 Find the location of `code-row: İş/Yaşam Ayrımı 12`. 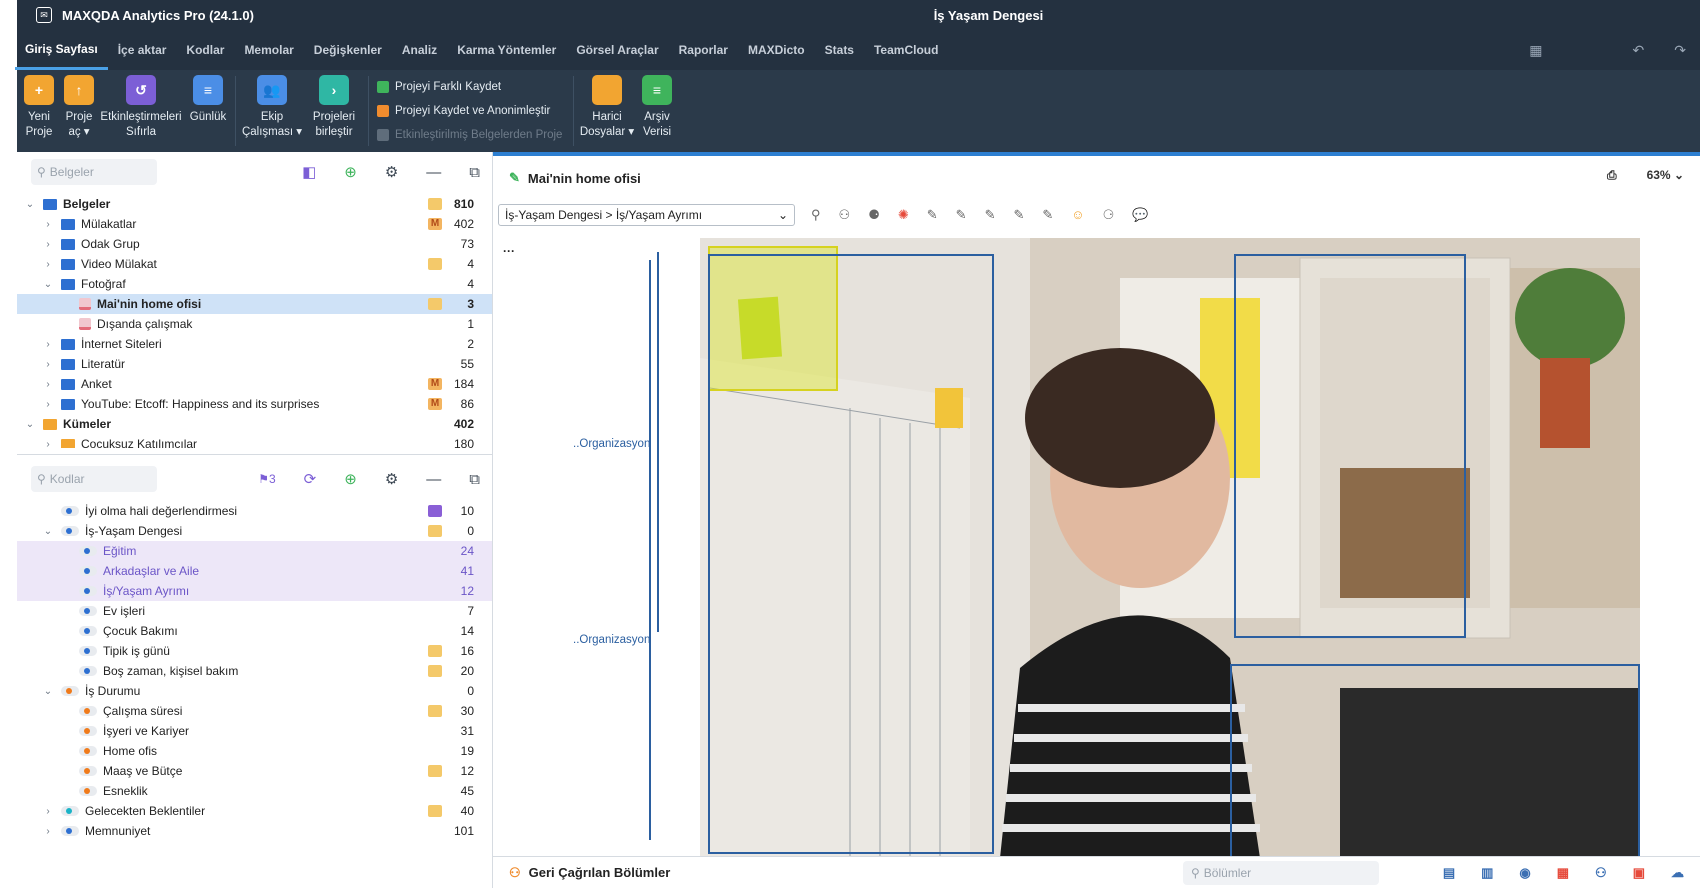

code-row: İş/Yaşam Ayrımı 12 is located at coordinates (254, 591).